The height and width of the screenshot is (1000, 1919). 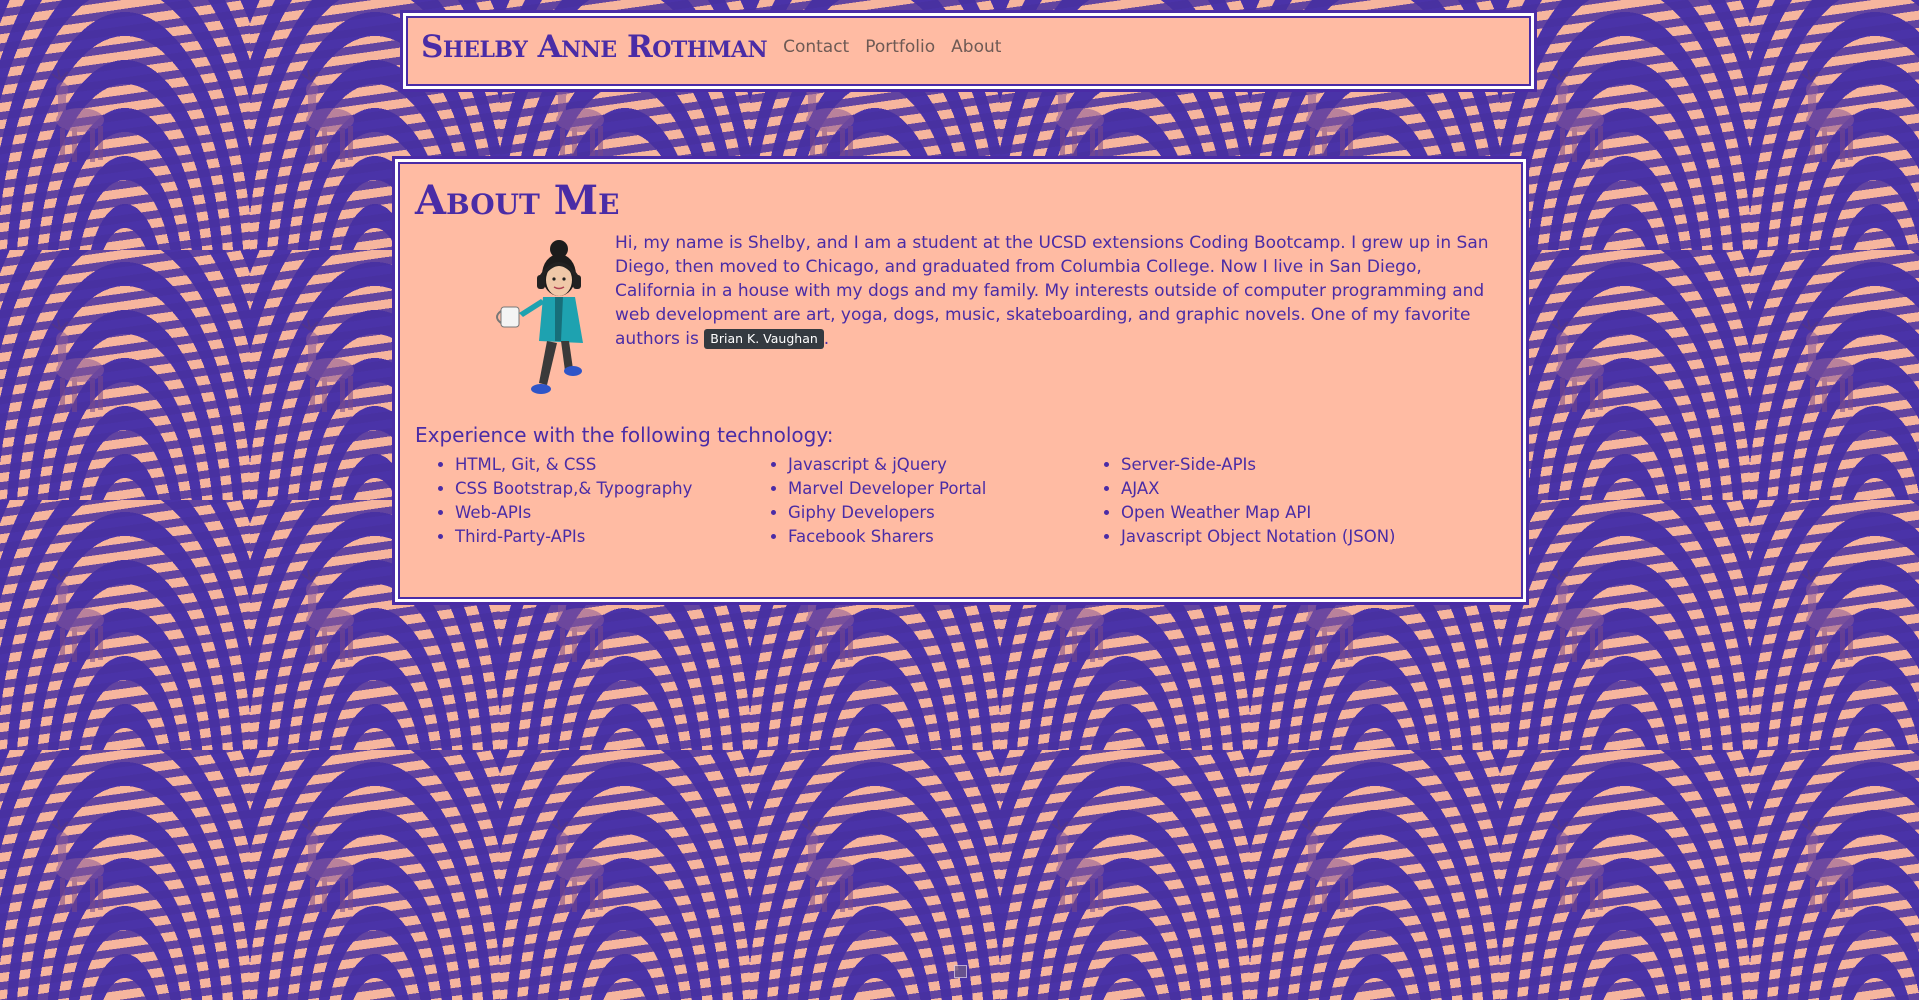 I want to click on about-heading: About Me, so click(x=517, y=200).